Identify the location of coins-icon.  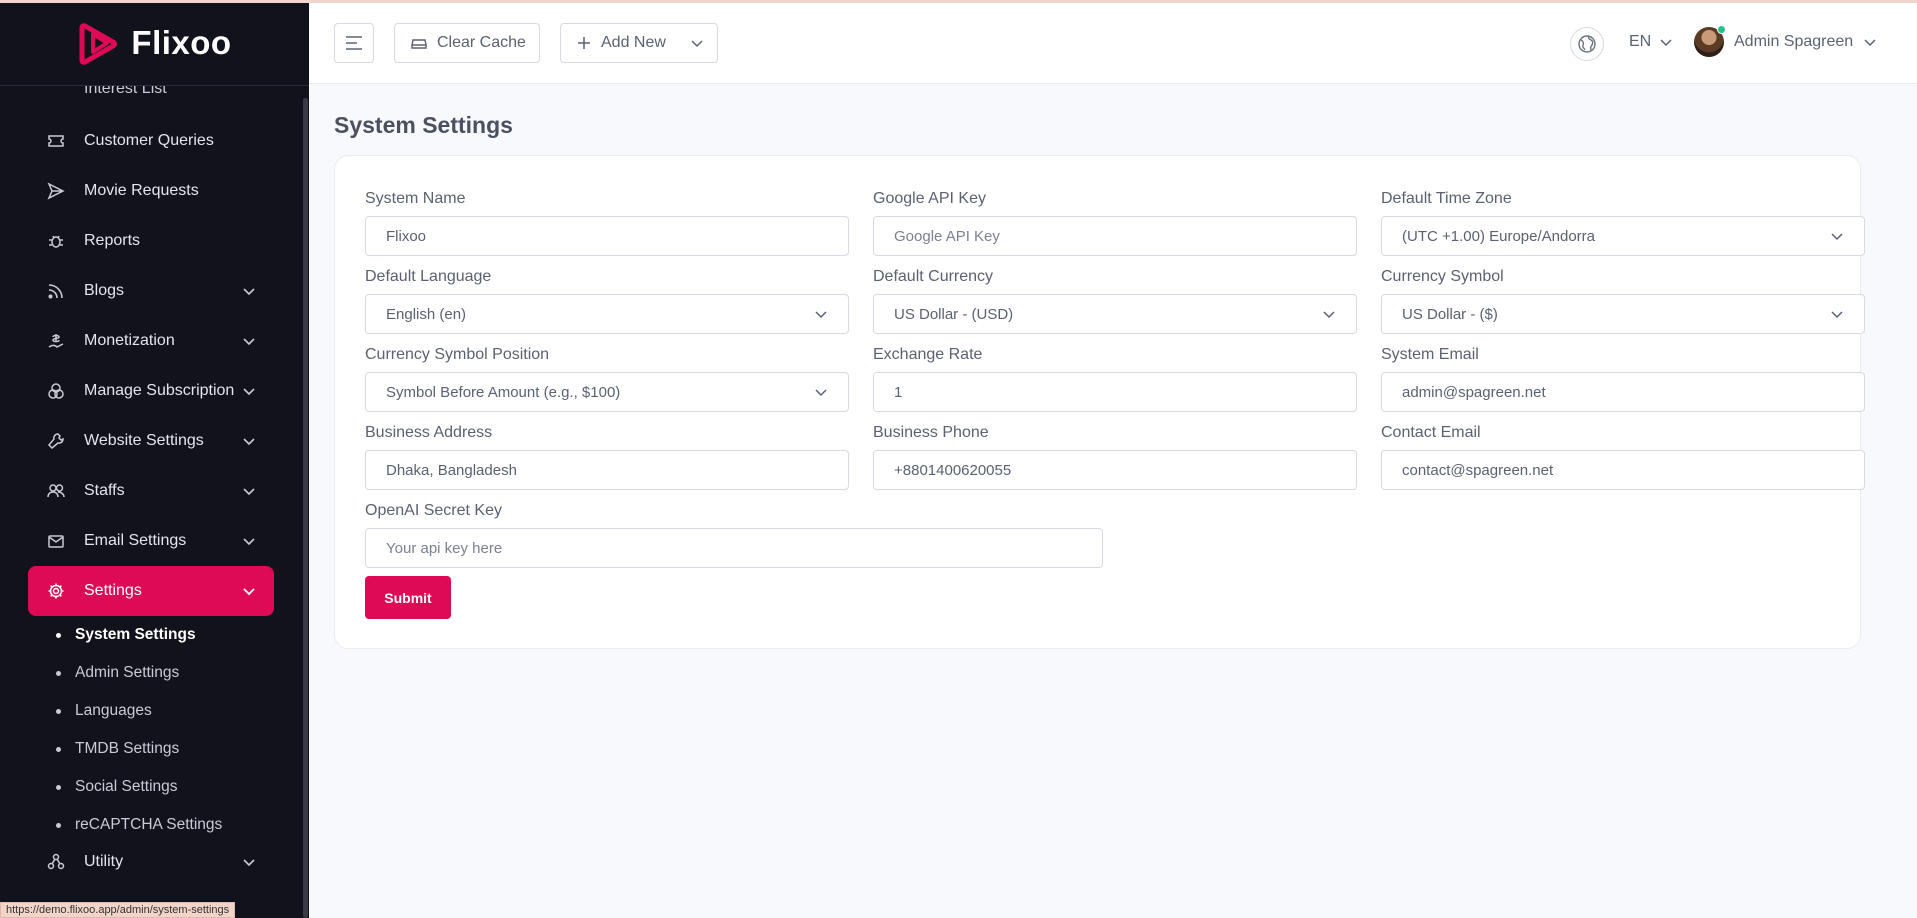
(56, 391).